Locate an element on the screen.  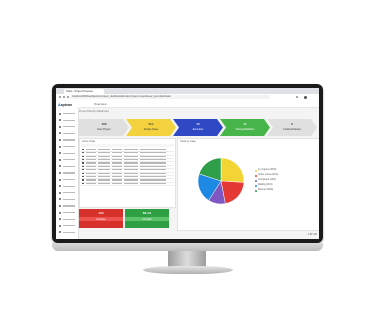
legend-item: Under review (21%) is located at coordinates (285, 175).